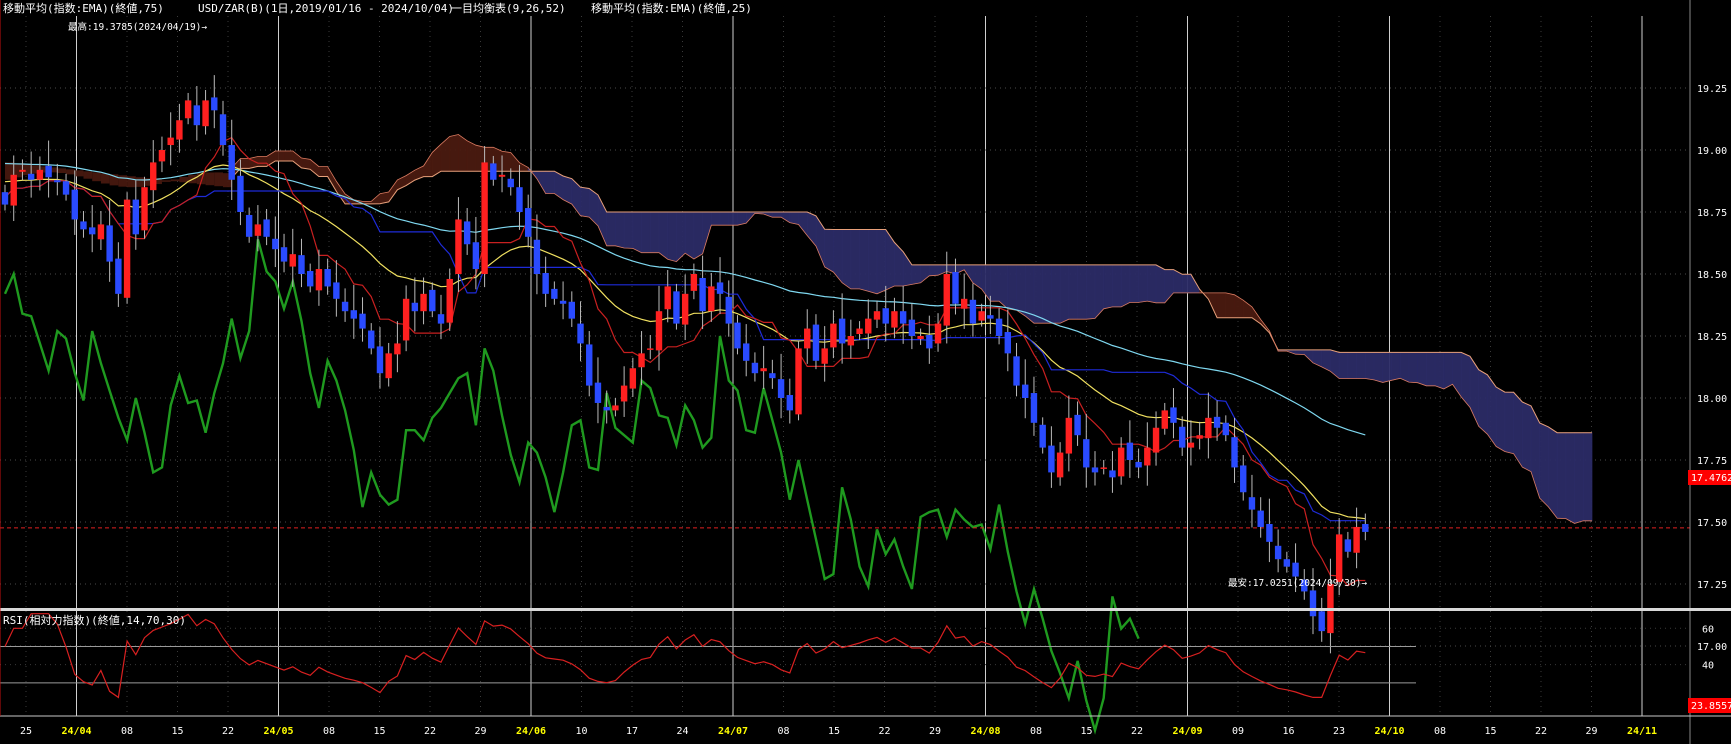 The image size is (1731, 744). Describe the element at coordinates (379, 731) in the screenshot. I see `x-tick-label: 15` at that location.